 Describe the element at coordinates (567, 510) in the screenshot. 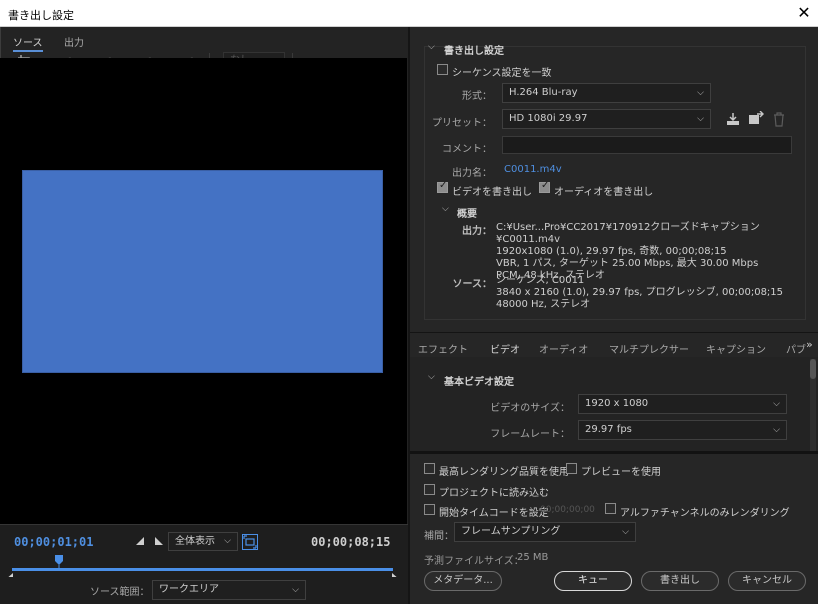

I see `start-timecode-value: 00;00;00;00` at that location.